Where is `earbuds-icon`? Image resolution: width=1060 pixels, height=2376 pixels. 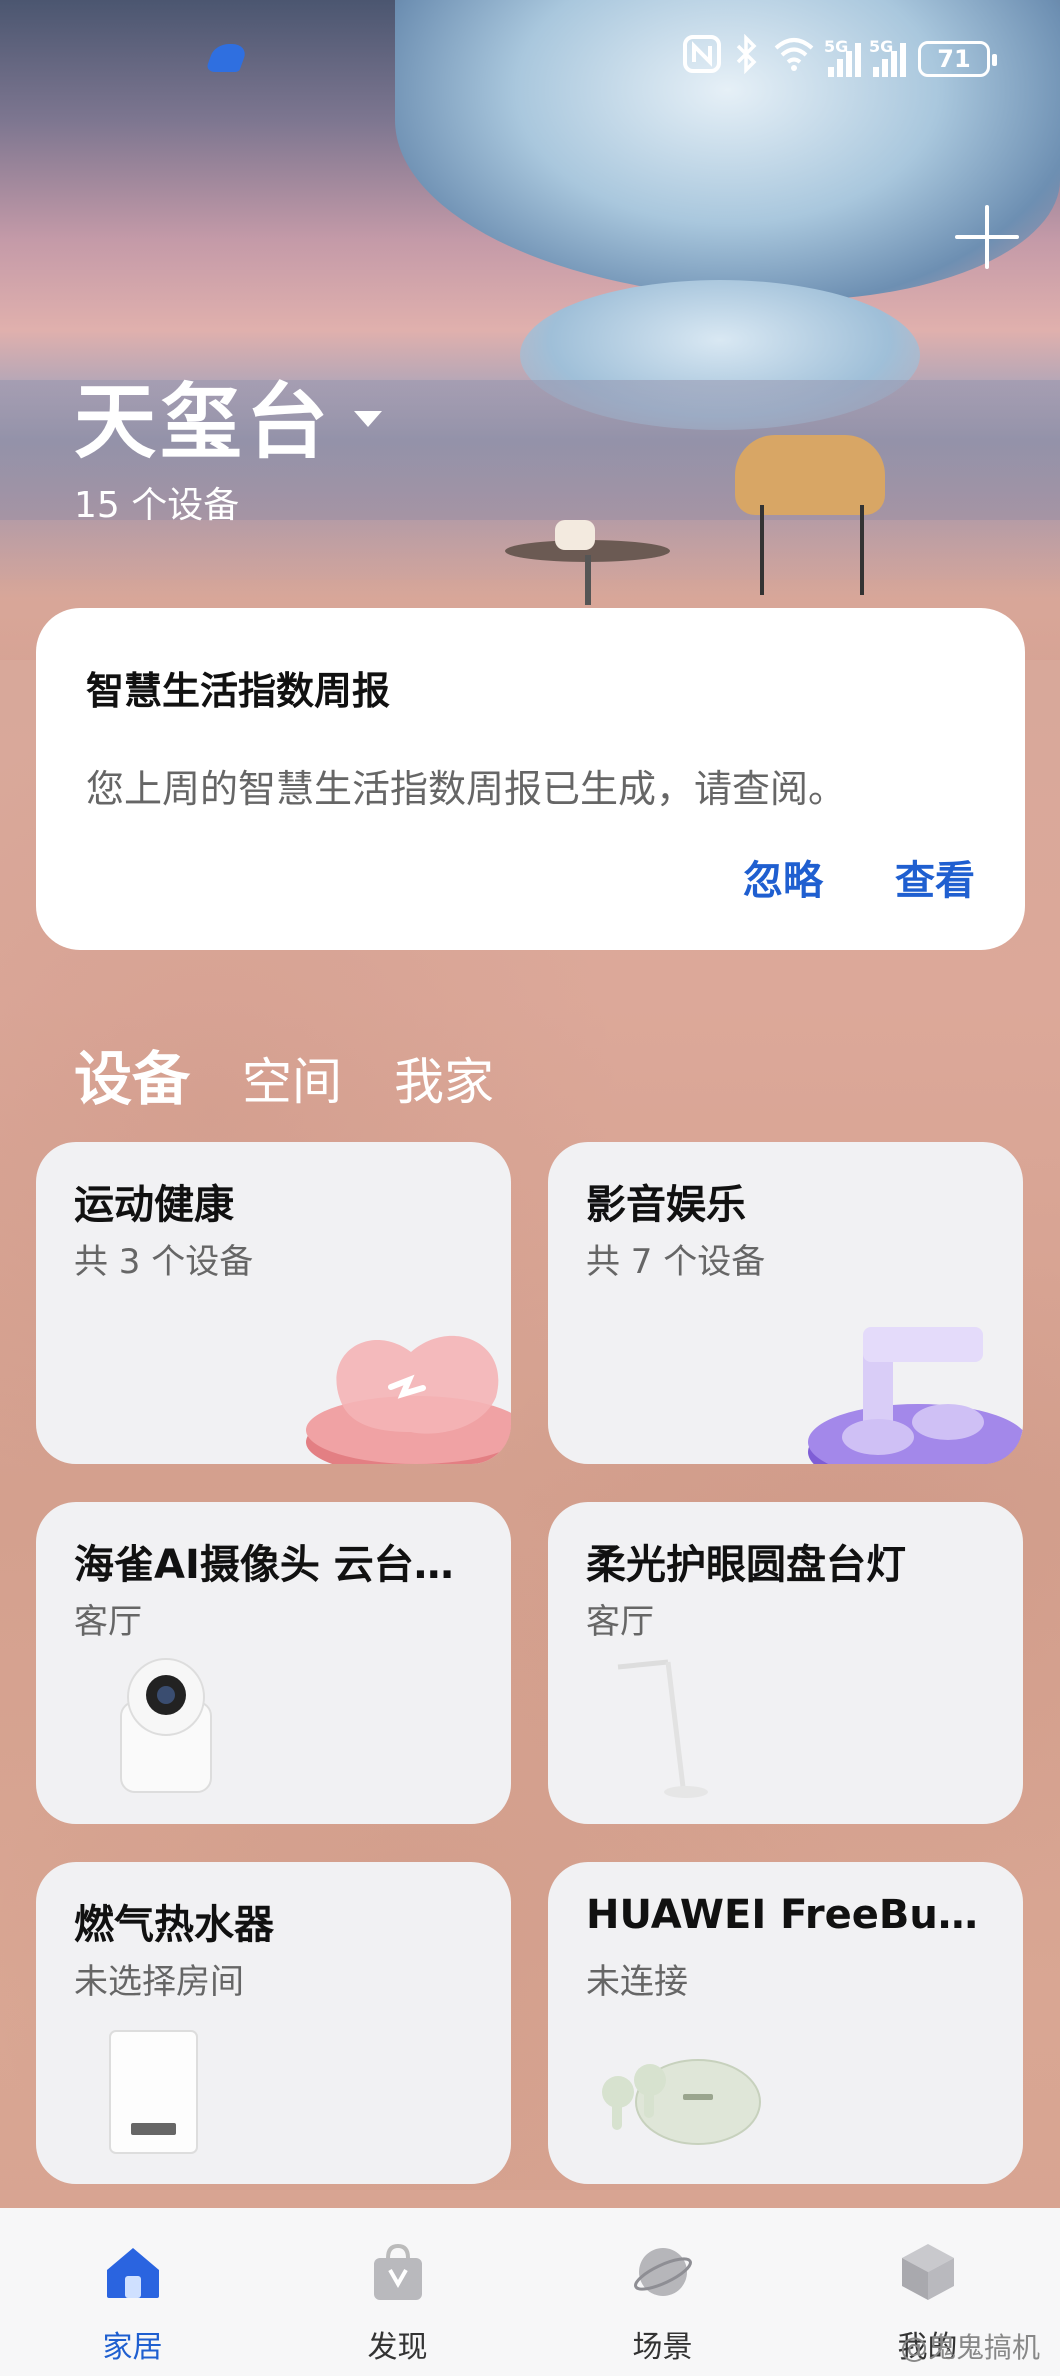
earbuds-icon is located at coordinates (681, 2102).